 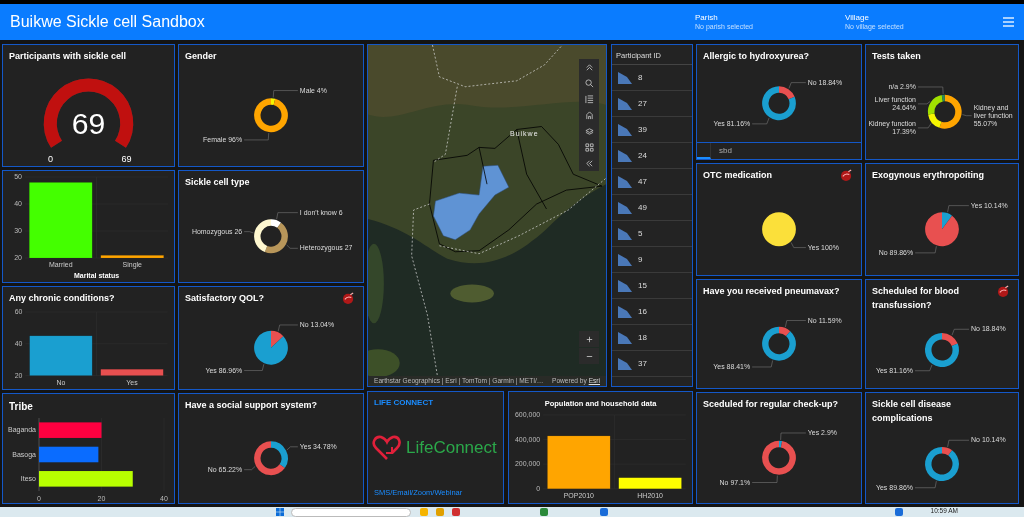 What do you see at coordinates (68, 56) in the screenshot?
I see `panel-title: Participants with sickle cell` at bounding box center [68, 56].